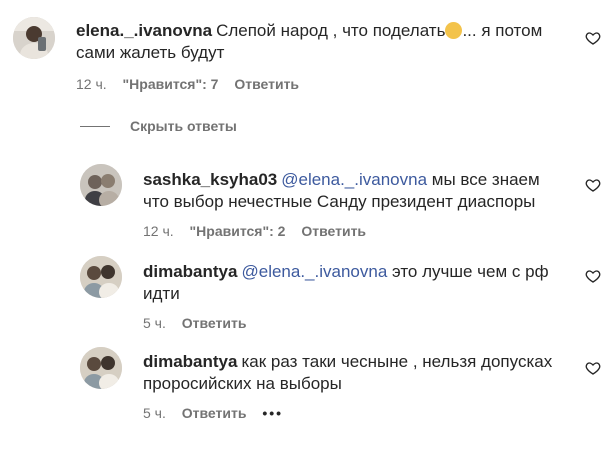 The width and height of the screenshot is (613, 449). I want to click on hide-replies-label: Скрыть ответы, so click(183, 126).